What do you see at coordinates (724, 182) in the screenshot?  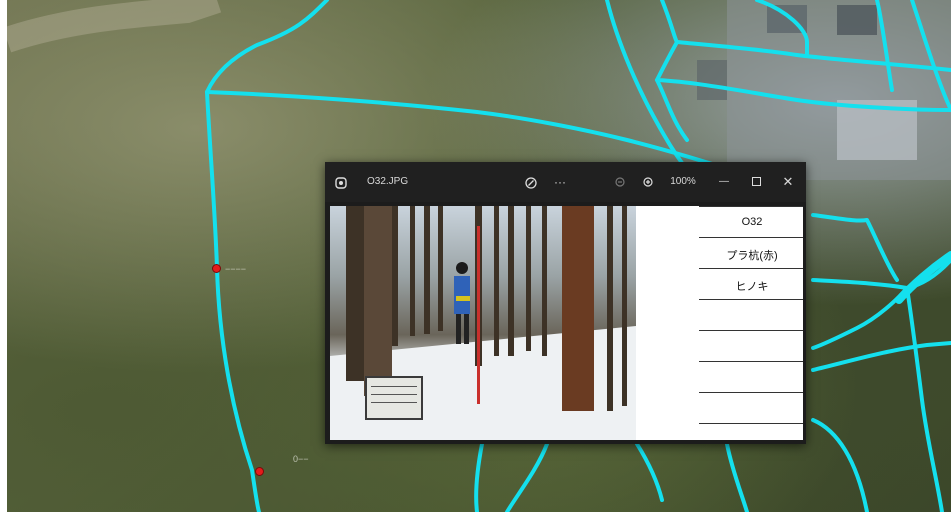 I see `minimize-icon: —` at bounding box center [724, 182].